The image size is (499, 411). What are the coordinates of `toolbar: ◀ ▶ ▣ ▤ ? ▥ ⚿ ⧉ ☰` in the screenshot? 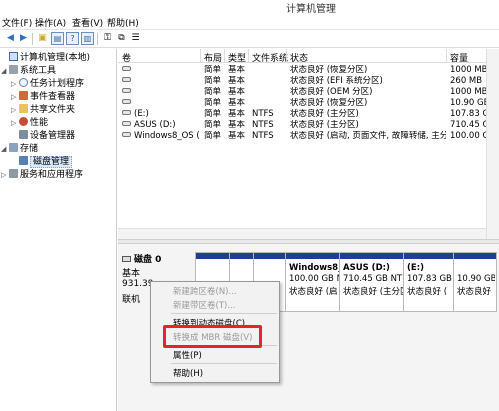 It's located at (249, 39).